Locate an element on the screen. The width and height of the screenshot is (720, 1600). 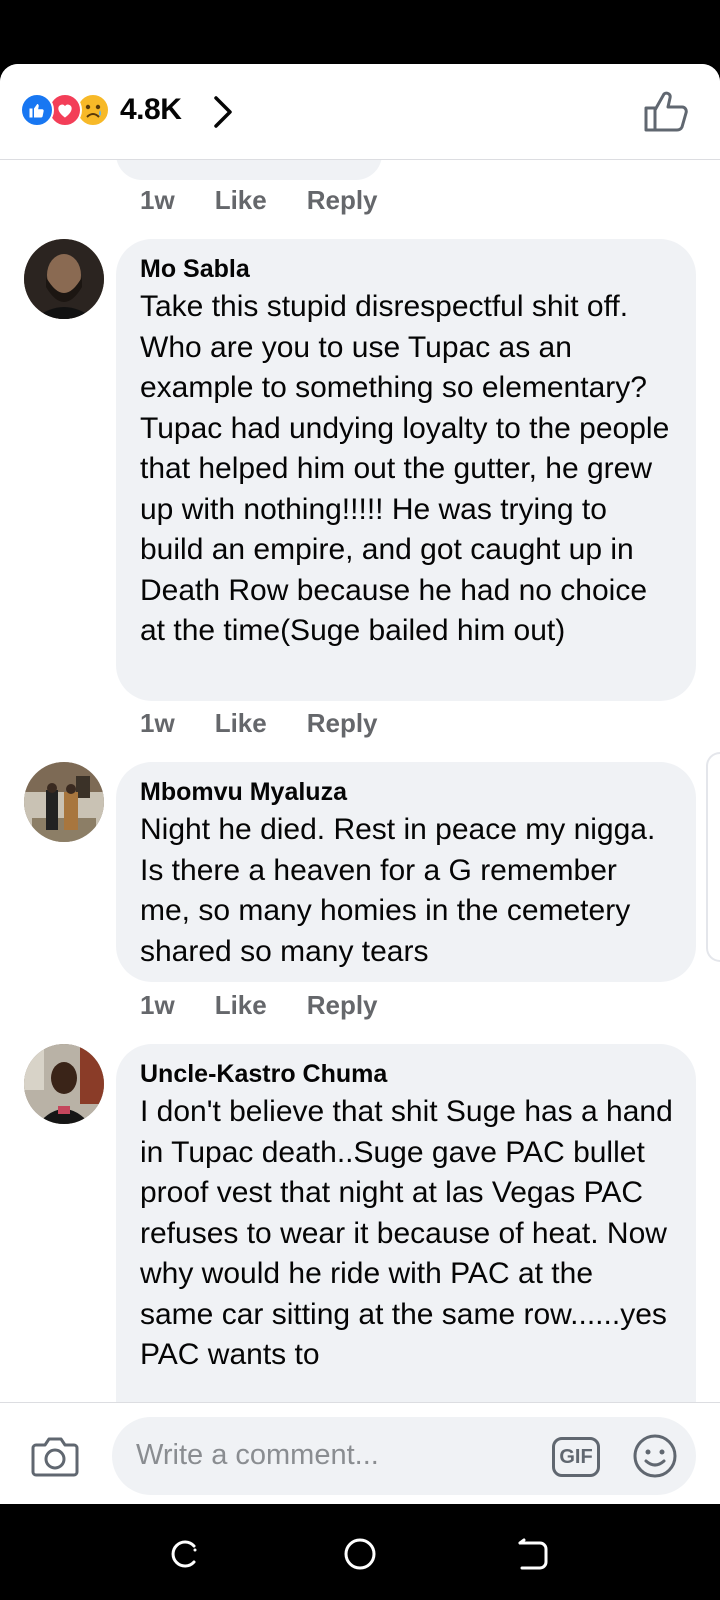
commenter-name: Mbomvu Myaluza is located at coordinates (407, 792).